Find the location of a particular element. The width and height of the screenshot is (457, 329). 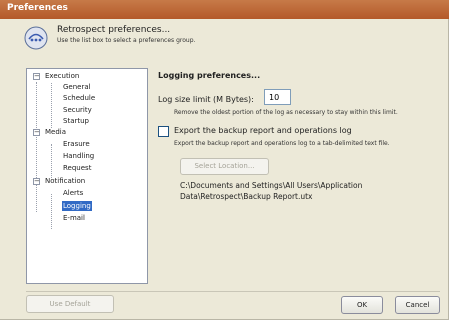

tree-item-handling: Handling is located at coordinates (78, 156).